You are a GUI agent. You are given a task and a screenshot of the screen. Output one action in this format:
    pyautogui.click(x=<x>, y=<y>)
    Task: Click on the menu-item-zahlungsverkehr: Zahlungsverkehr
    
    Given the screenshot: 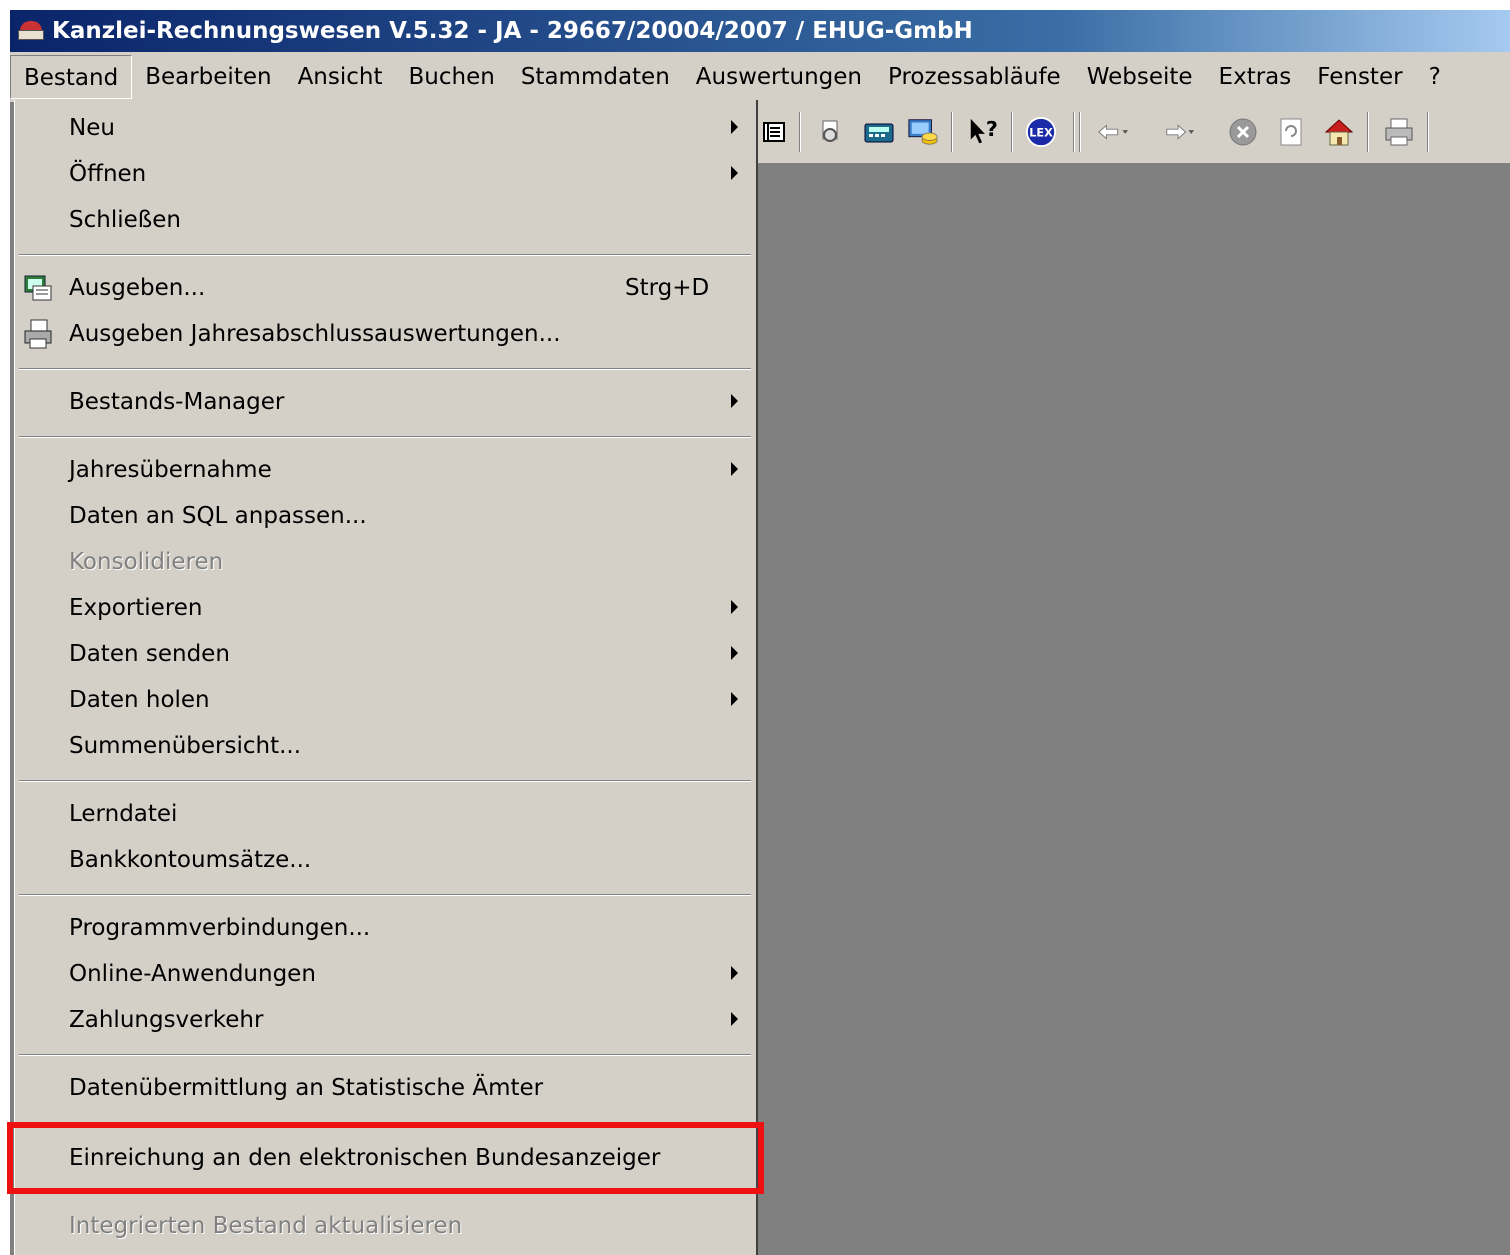 What is the action you would take?
    pyautogui.click(x=385, y=1020)
    